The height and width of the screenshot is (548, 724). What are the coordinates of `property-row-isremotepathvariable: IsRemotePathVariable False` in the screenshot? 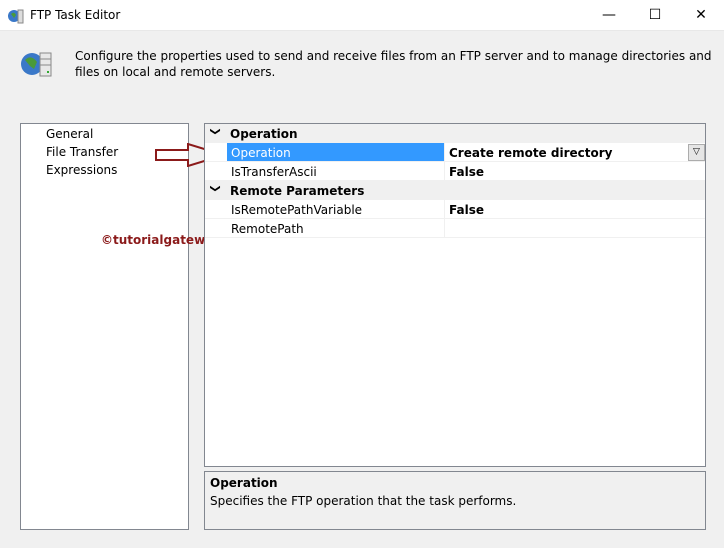 It's located at (455, 209).